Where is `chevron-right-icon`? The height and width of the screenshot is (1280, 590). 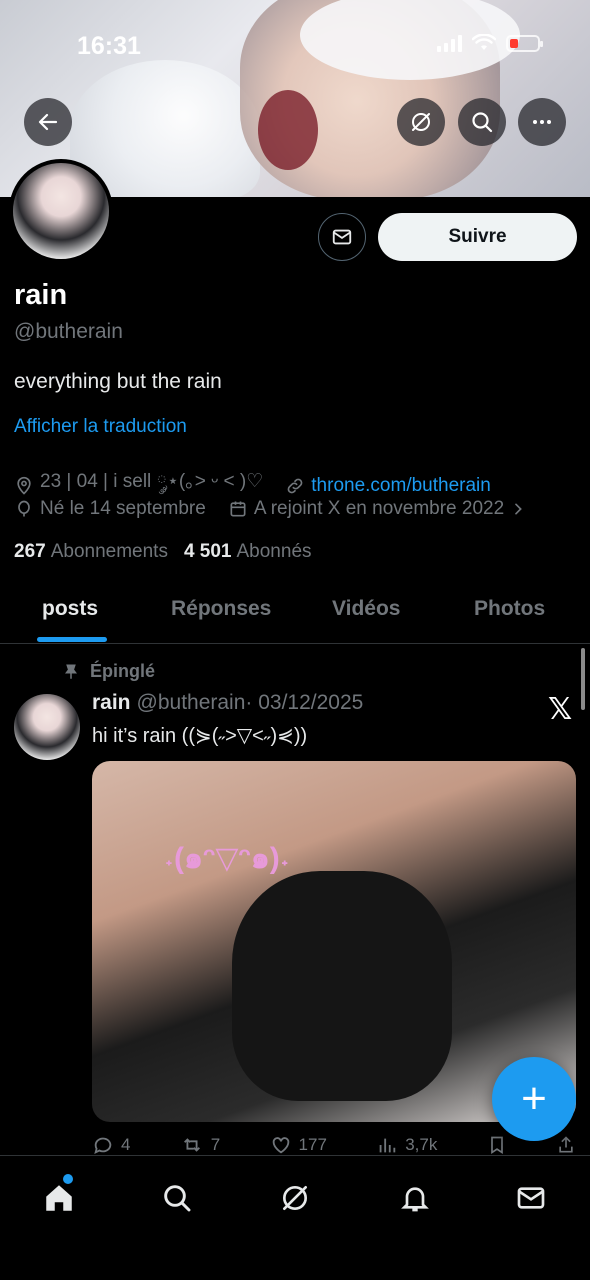 chevron-right-icon is located at coordinates (518, 509).